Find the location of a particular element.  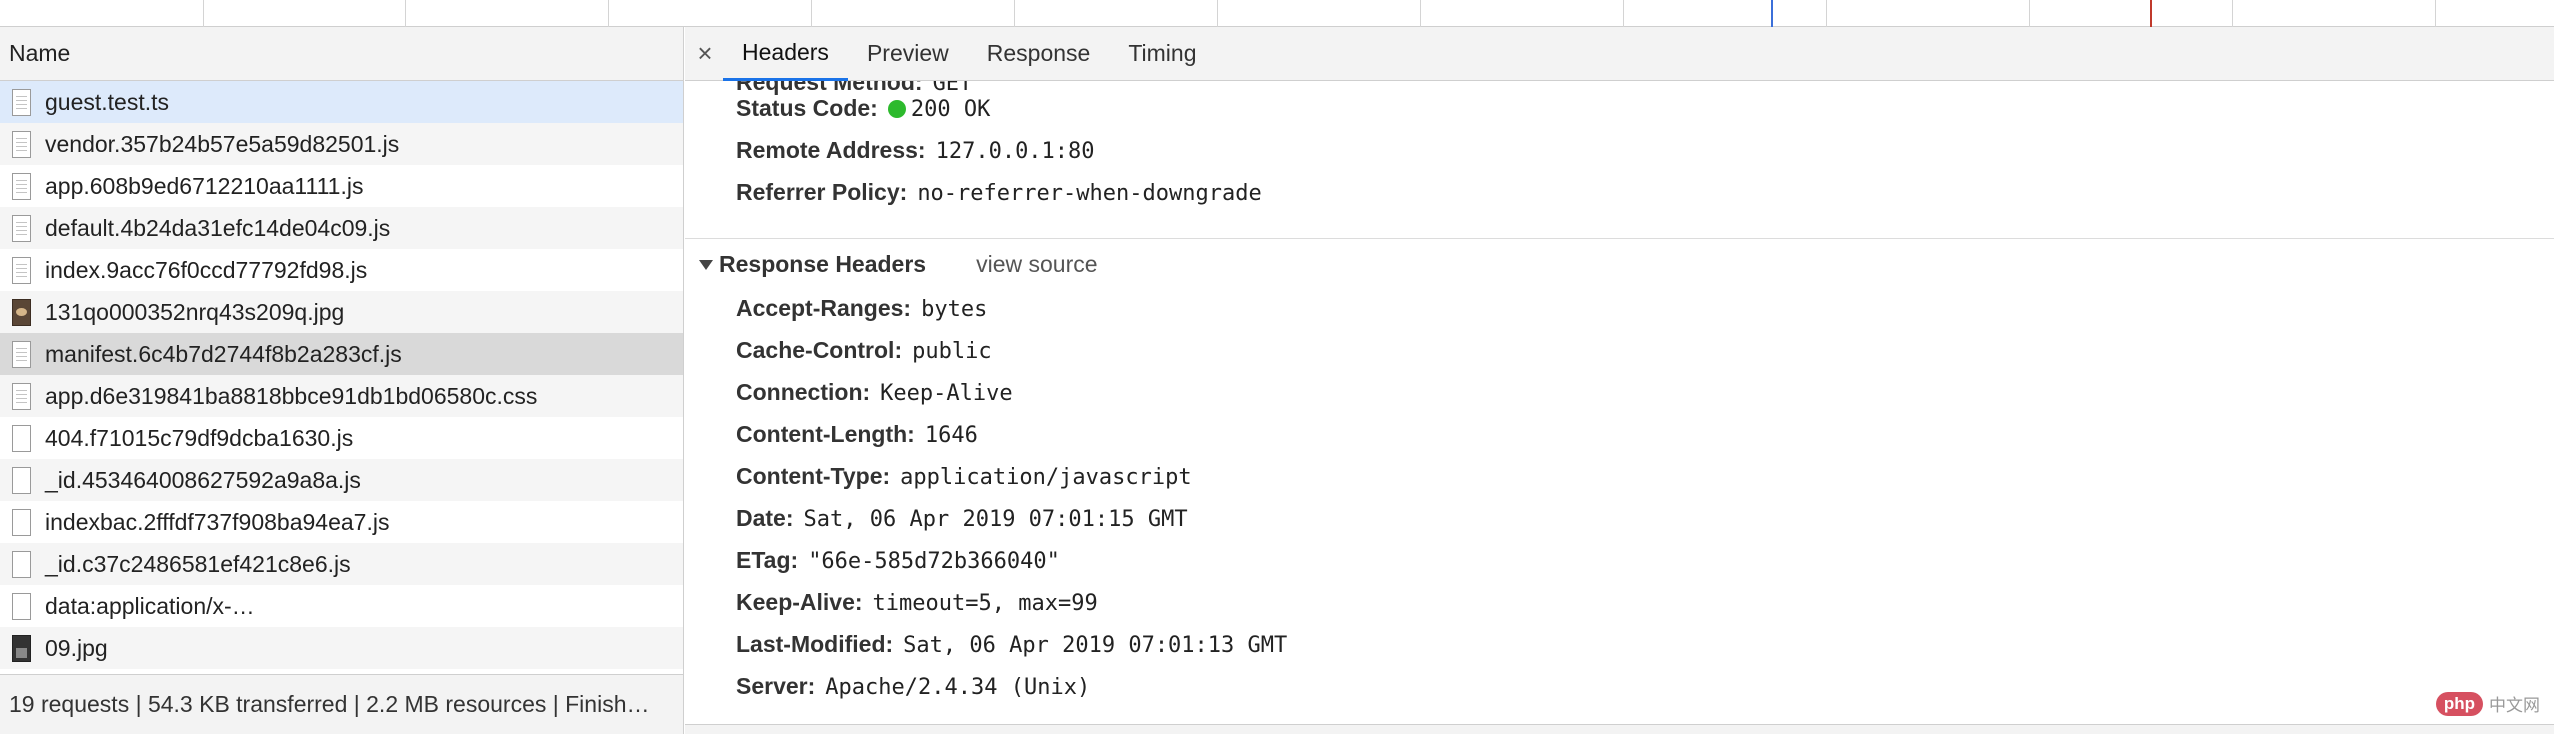

header-key: Cache-Control: is located at coordinates (819, 350).